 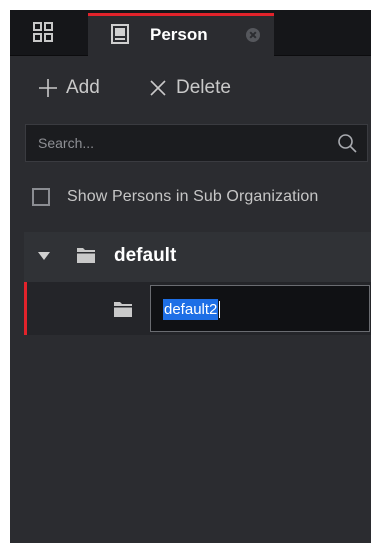 I want to click on text-caret, so click(x=219, y=309).